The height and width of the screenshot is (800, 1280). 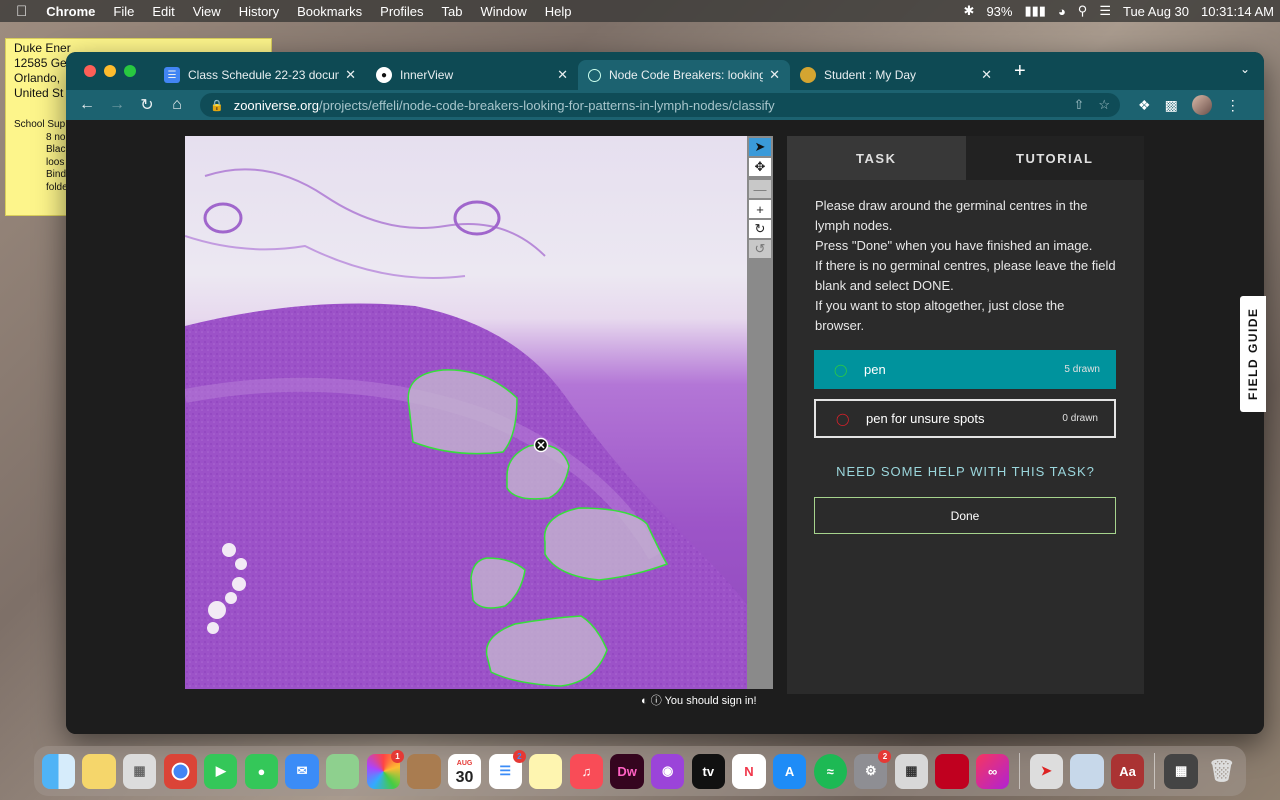 I want to click on launchpad-icon: ▦, so click(x=139, y=771).